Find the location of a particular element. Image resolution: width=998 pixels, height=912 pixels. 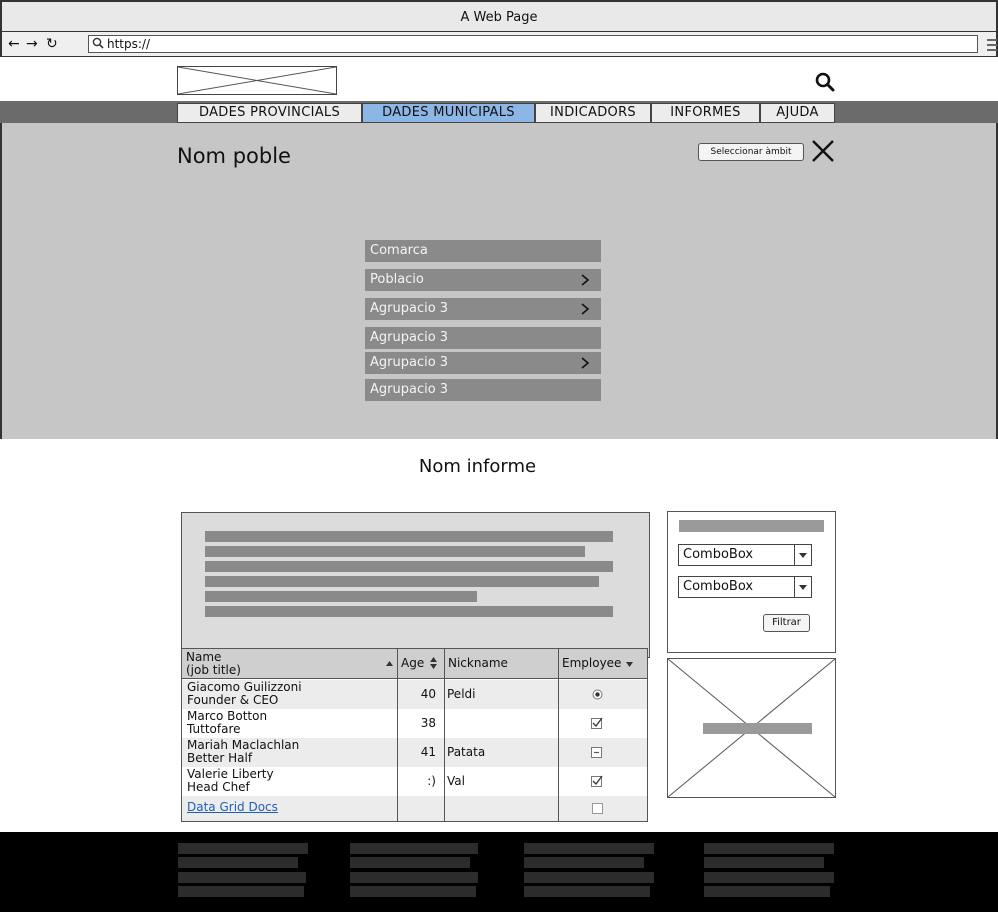

table-row: Data Grid Docs is located at coordinates (414, 808).